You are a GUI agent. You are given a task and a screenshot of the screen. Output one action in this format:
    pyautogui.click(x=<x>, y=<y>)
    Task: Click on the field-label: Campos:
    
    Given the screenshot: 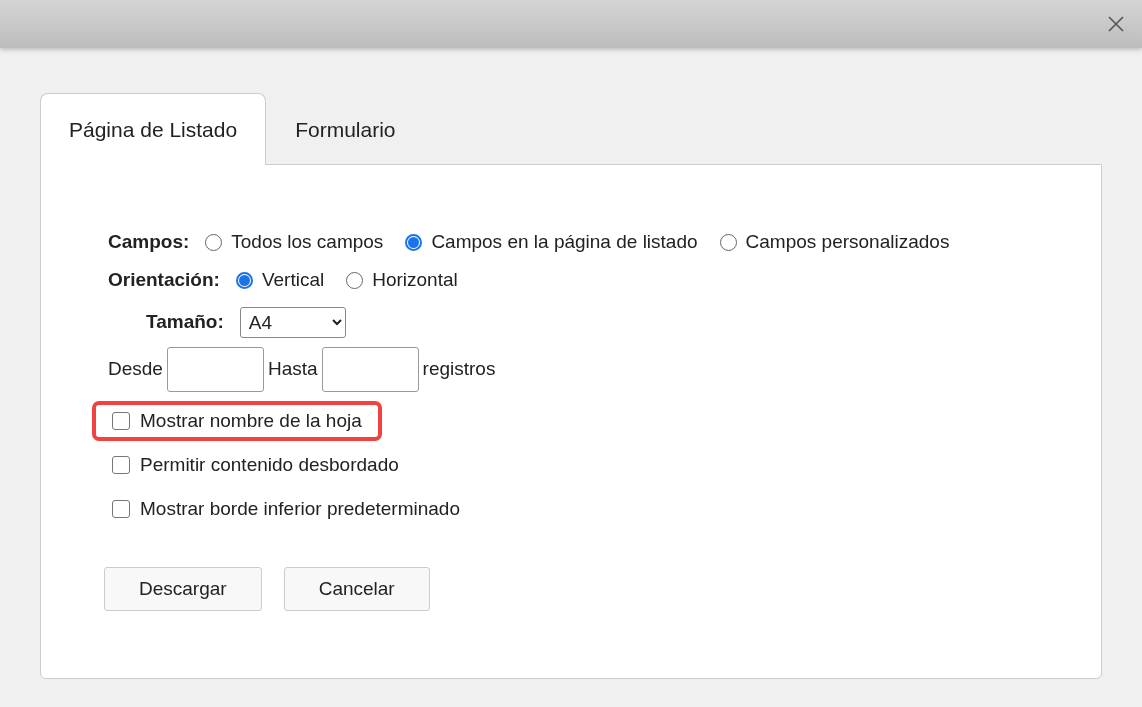 What is the action you would take?
    pyautogui.click(x=149, y=242)
    